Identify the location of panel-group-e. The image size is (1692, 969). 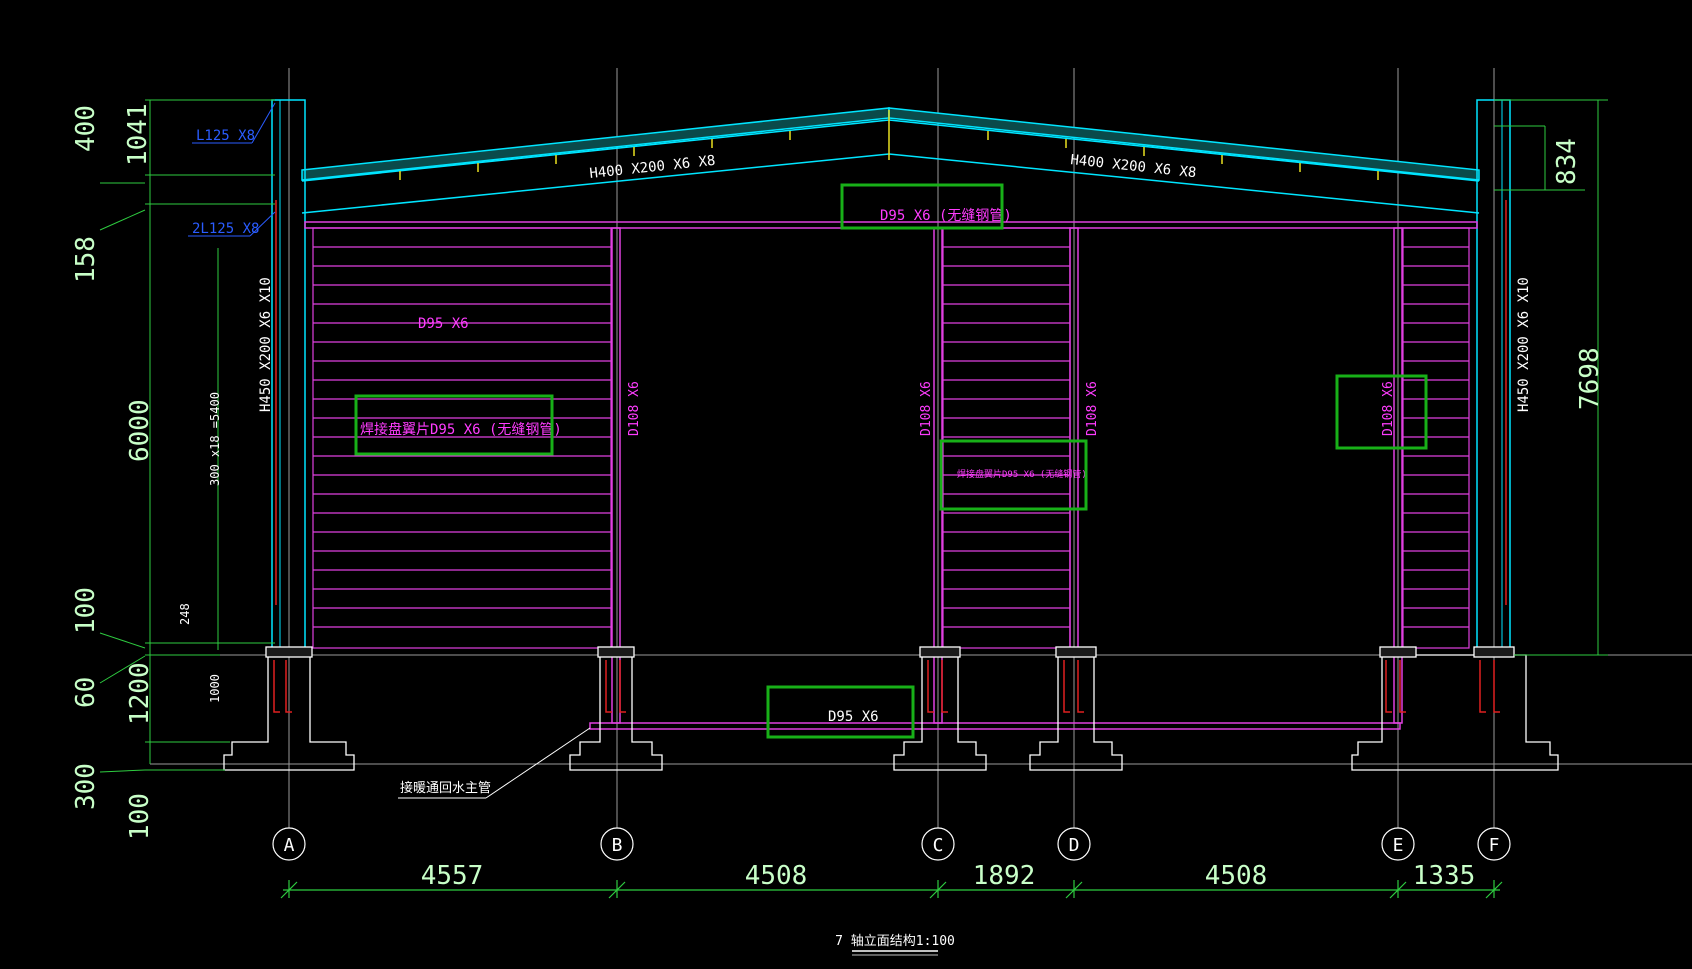
(1436, 438).